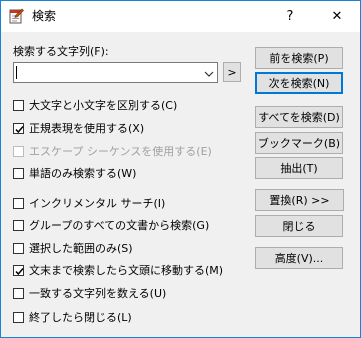  Describe the element at coordinates (232, 72) in the screenshot. I see `expand-button: >` at that location.